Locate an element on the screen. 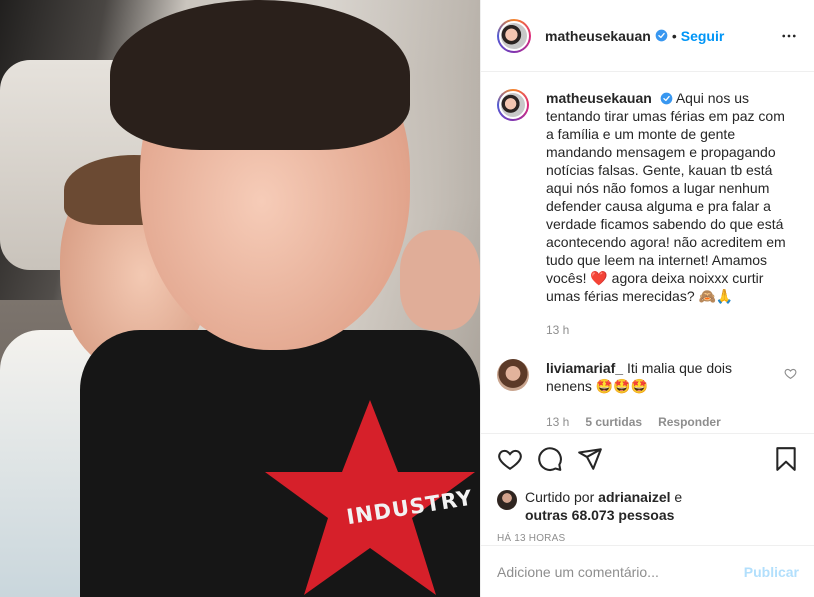 Image resolution: width=814 pixels, height=597 pixels. caption-avatar is located at coordinates (513, 105).